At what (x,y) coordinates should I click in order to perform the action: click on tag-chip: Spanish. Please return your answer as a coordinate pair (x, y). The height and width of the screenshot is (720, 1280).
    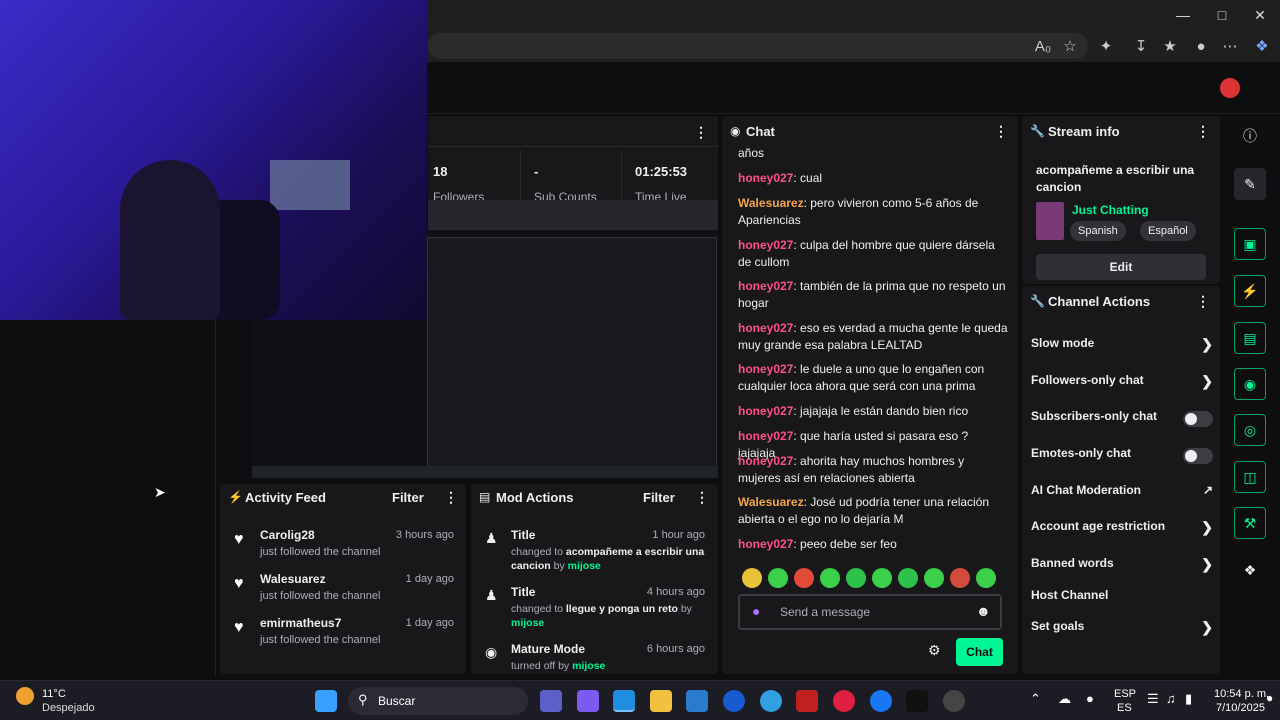
    Looking at the image, I should click on (1098, 231).